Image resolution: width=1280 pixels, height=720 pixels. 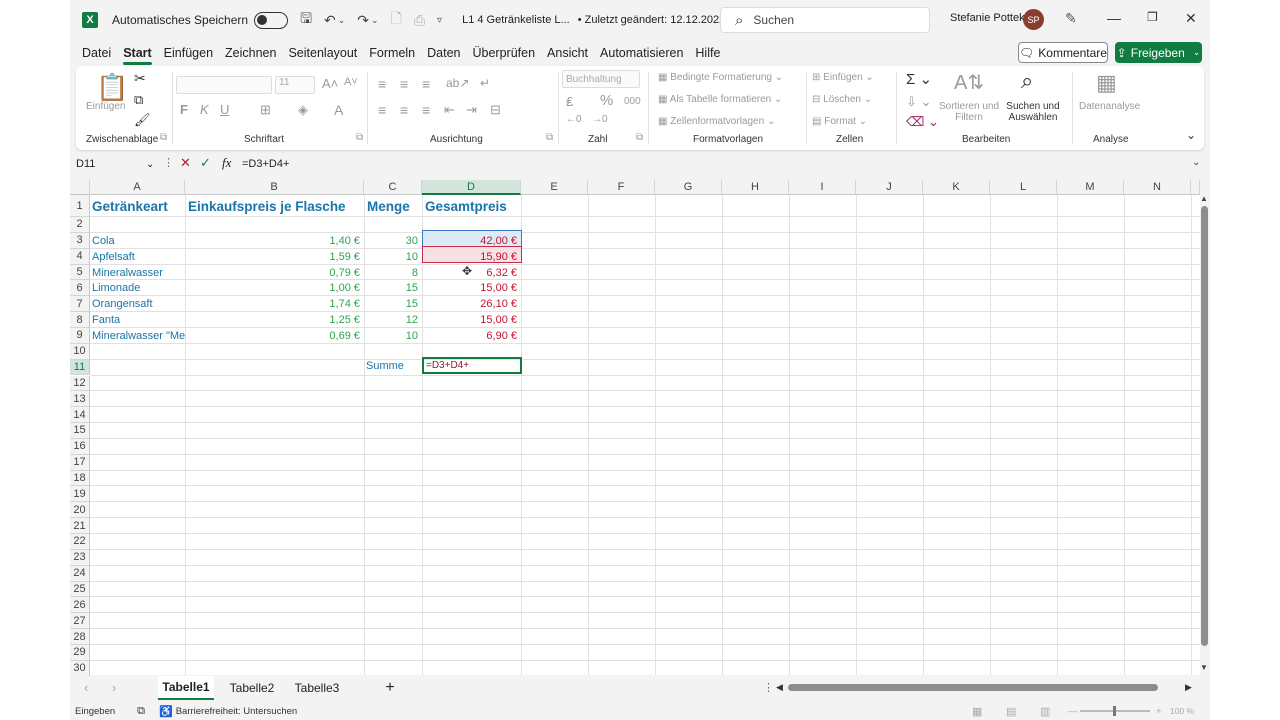 What do you see at coordinates (342, 20) in the screenshot?
I see `undo-dropdown-icon: ⌄` at bounding box center [342, 20].